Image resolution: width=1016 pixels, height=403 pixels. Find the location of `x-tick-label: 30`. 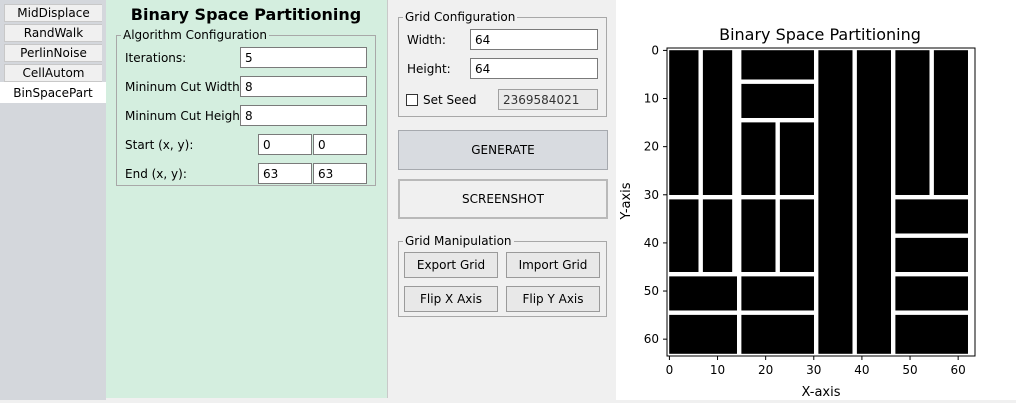

x-tick-label: 30 is located at coordinates (813, 370).